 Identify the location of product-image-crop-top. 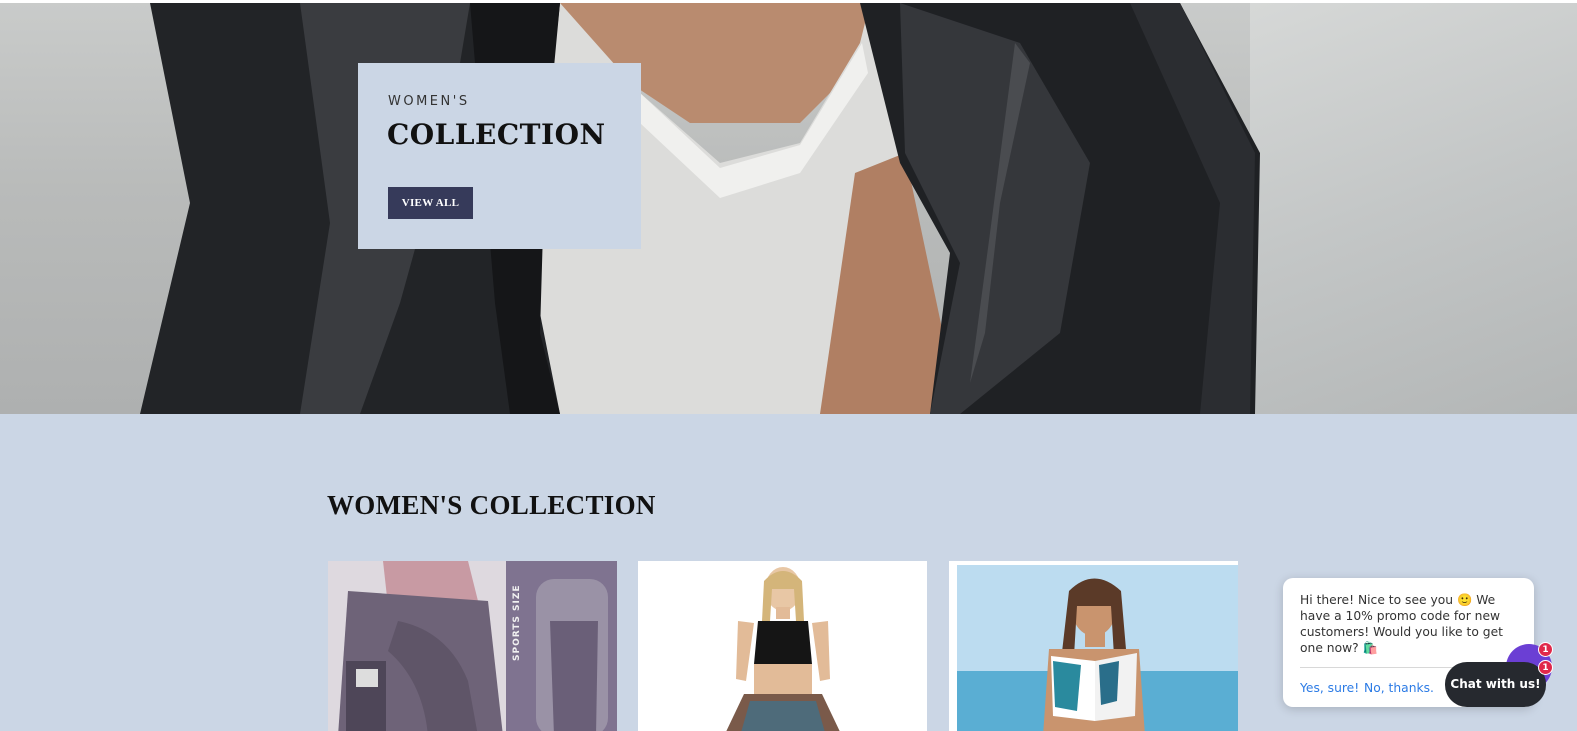
(782, 646).